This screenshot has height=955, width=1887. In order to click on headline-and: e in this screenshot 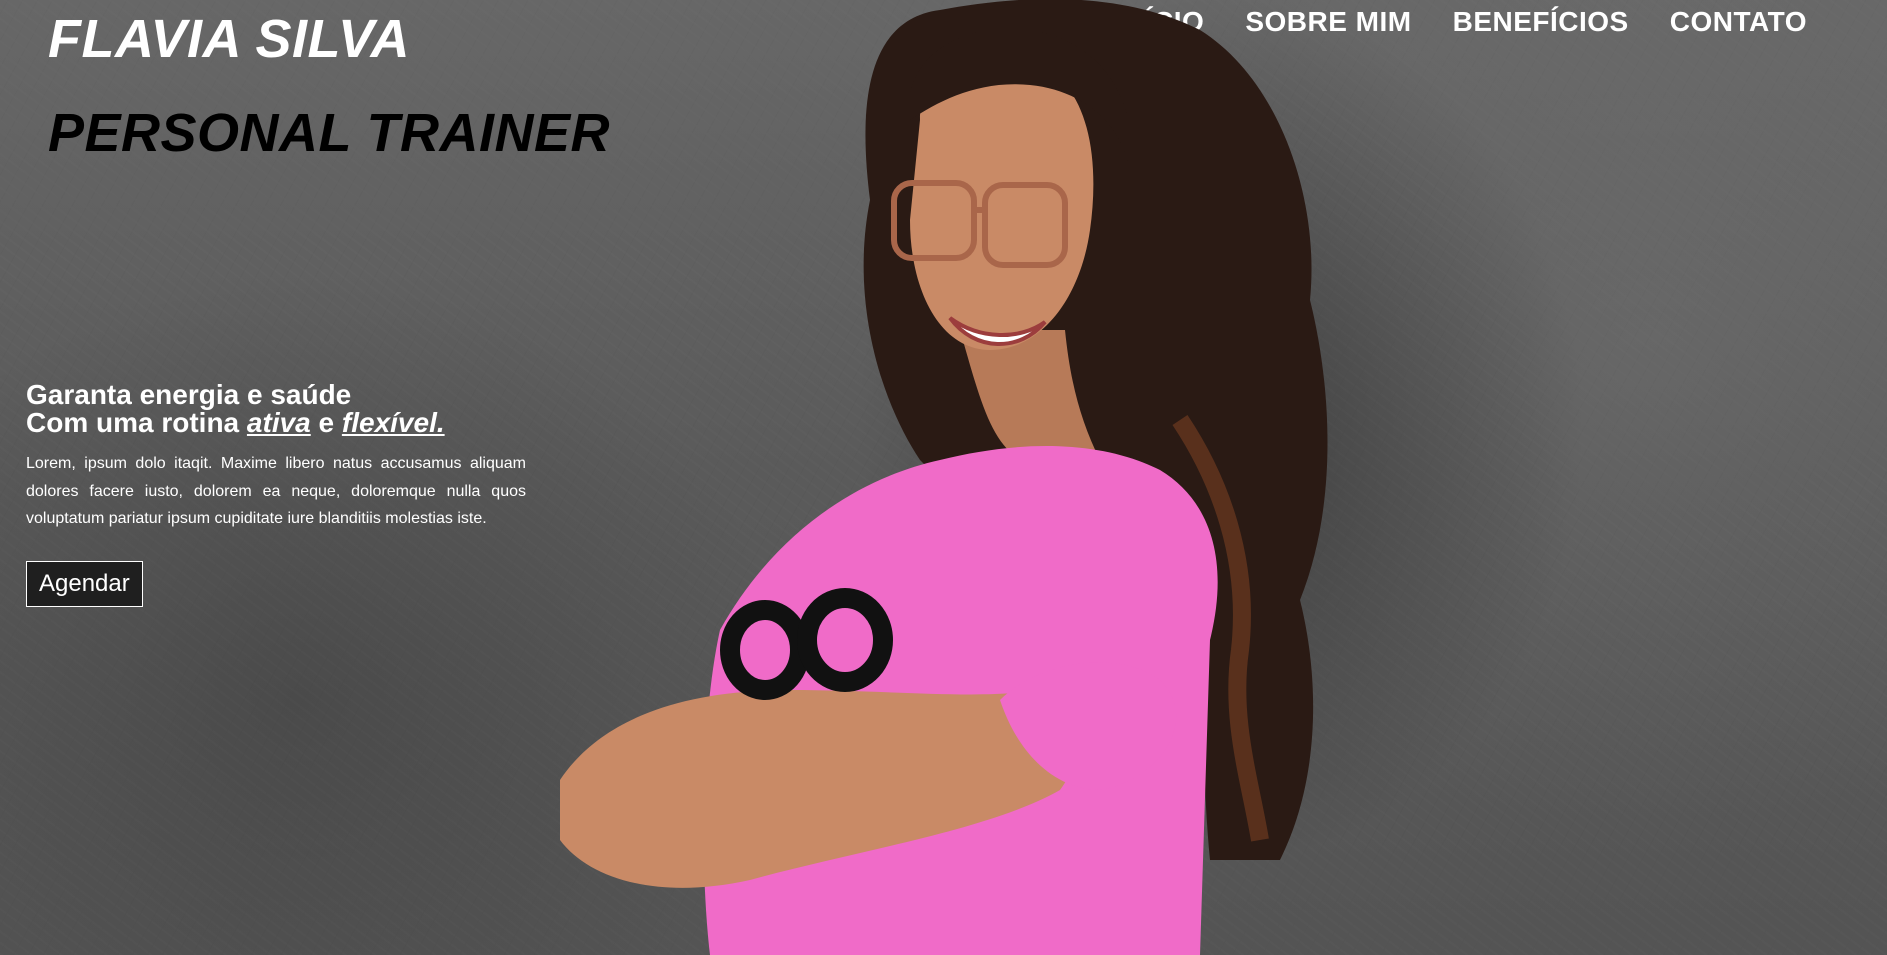, I will do `click(326, 422)`.